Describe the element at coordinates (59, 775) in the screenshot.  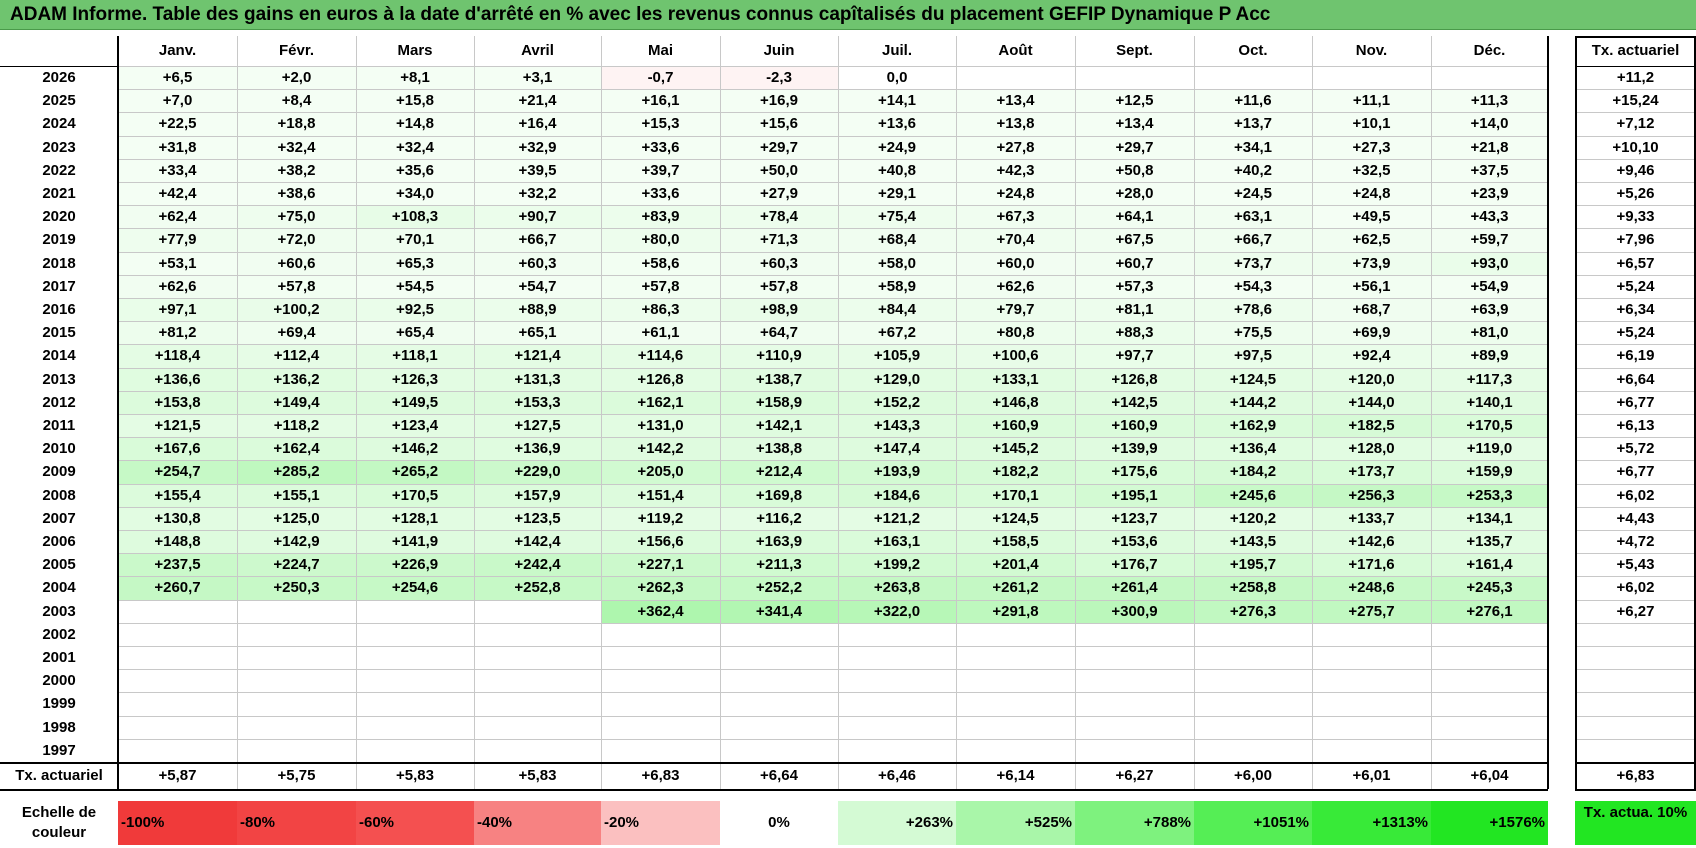
I see `footer-label: Tx. actuariel` at that location.